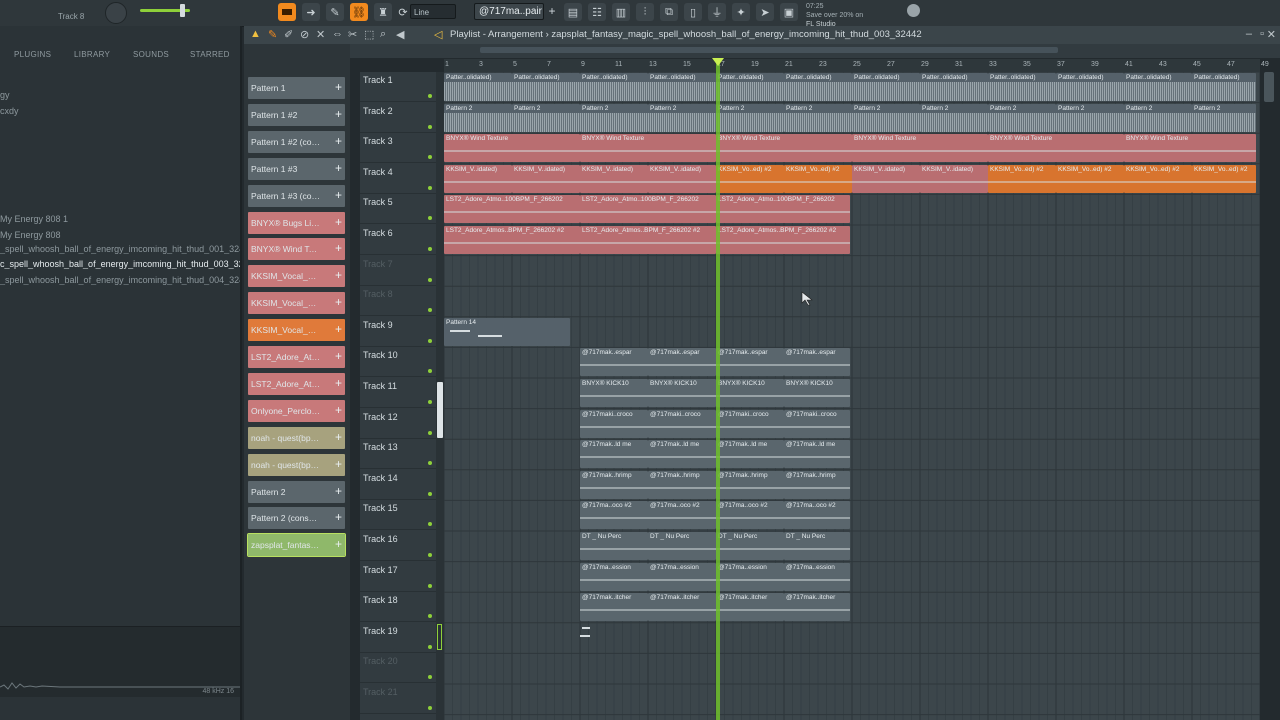 The height and width of the screenshot is (720, 1280). I want to click on browser-icon: ⧉, so click(669, 12).